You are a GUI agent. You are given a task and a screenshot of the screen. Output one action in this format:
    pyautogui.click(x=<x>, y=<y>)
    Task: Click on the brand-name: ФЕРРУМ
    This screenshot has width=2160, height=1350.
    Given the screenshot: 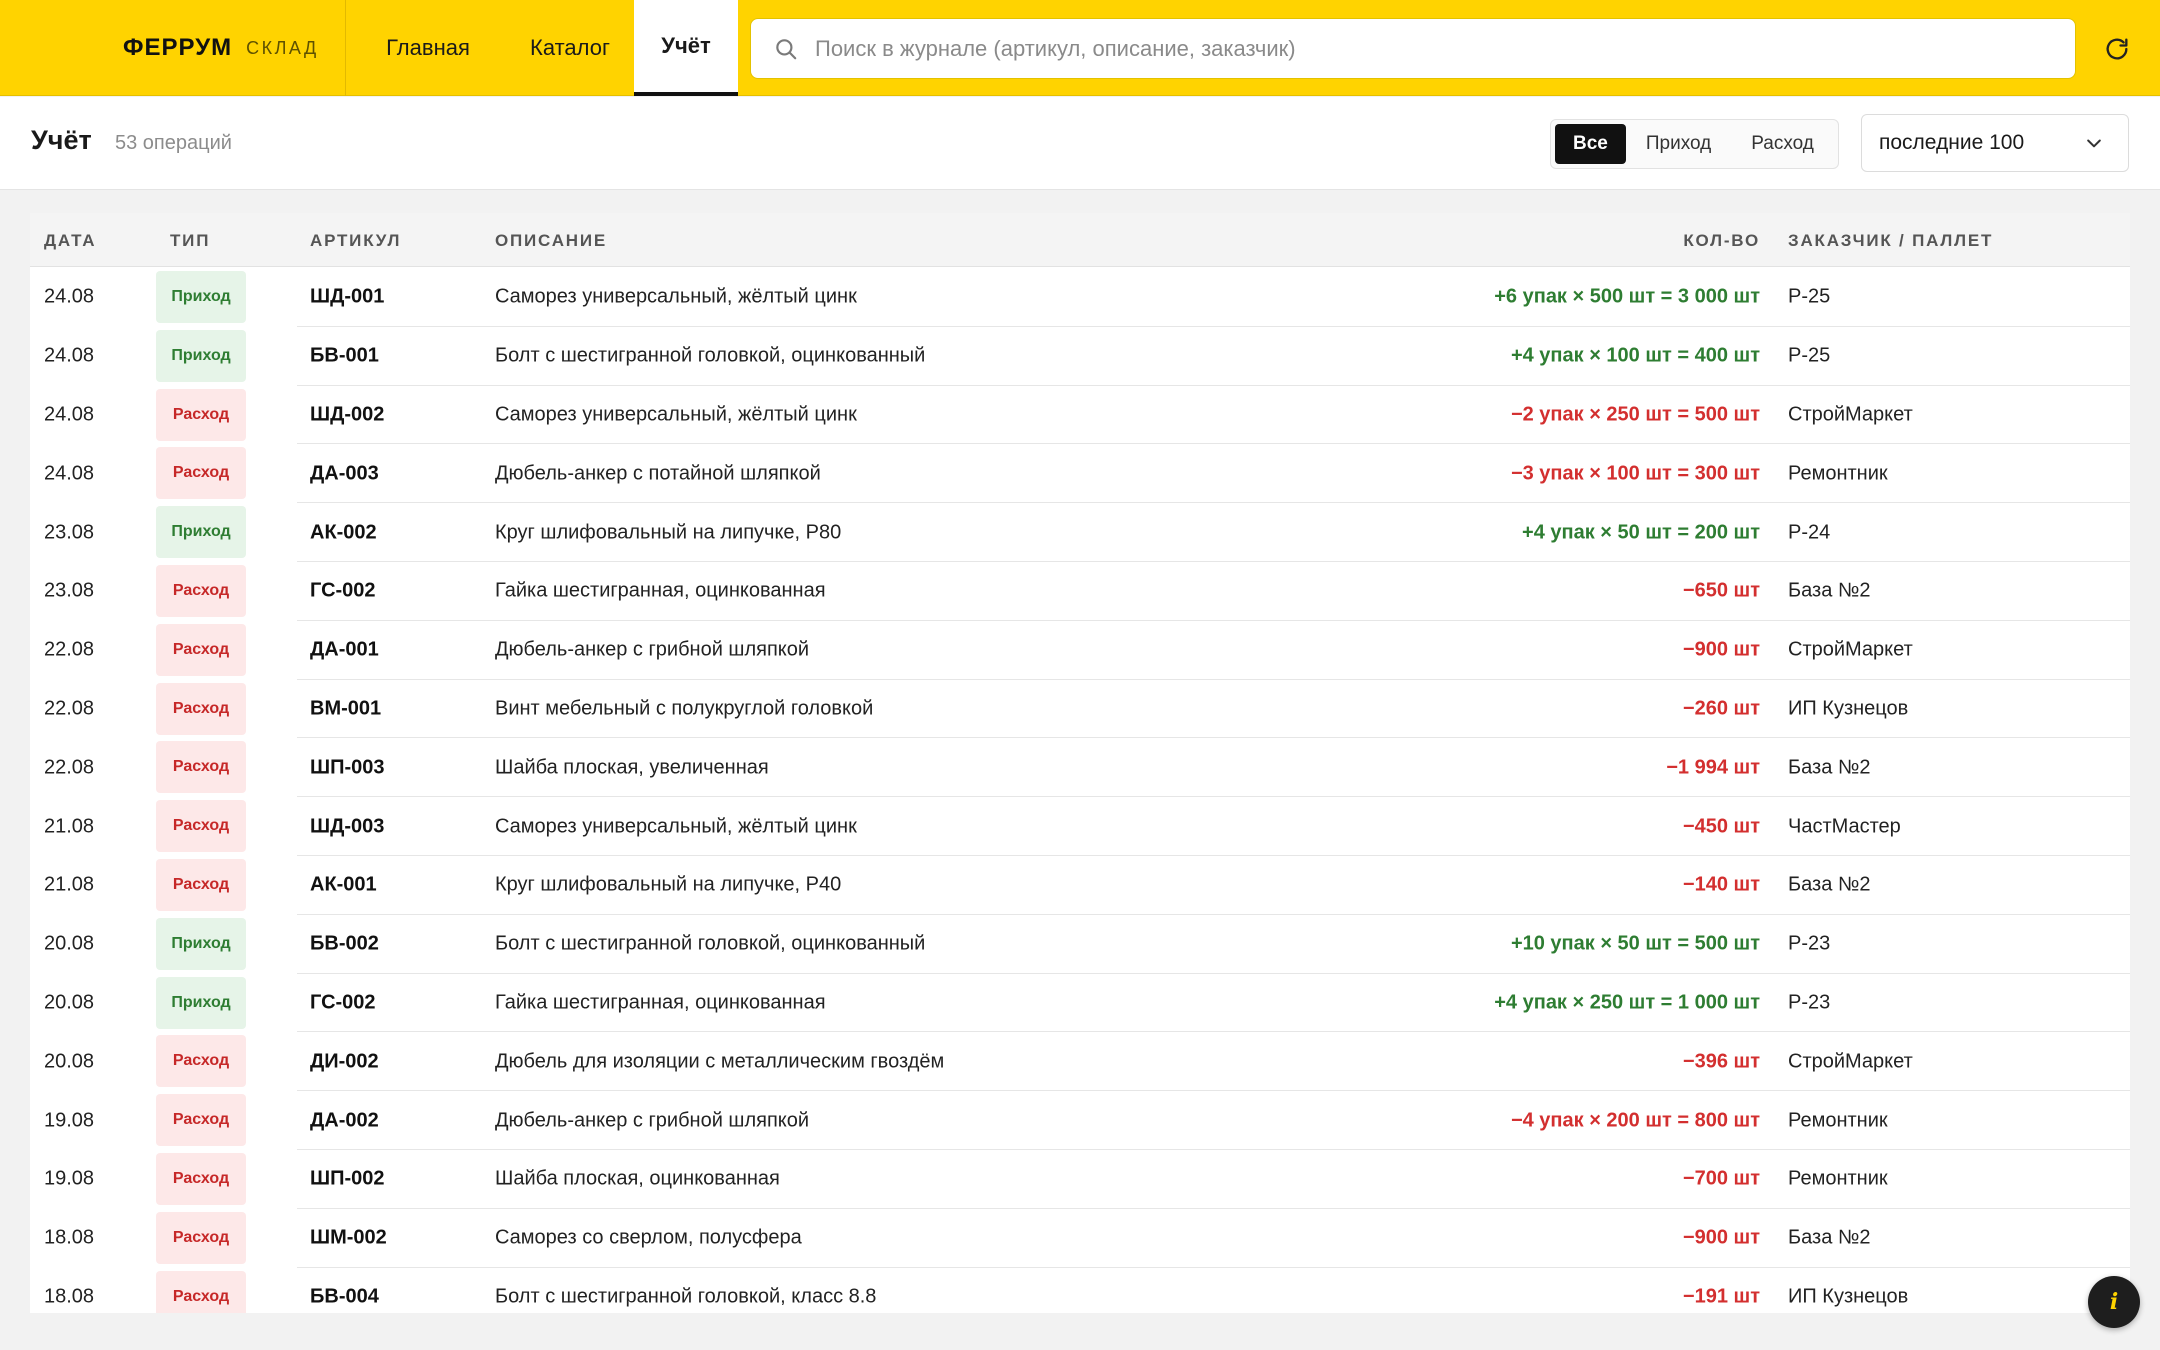 What is the action you would take?
    pyautogui.click(x=178, y=47)
    